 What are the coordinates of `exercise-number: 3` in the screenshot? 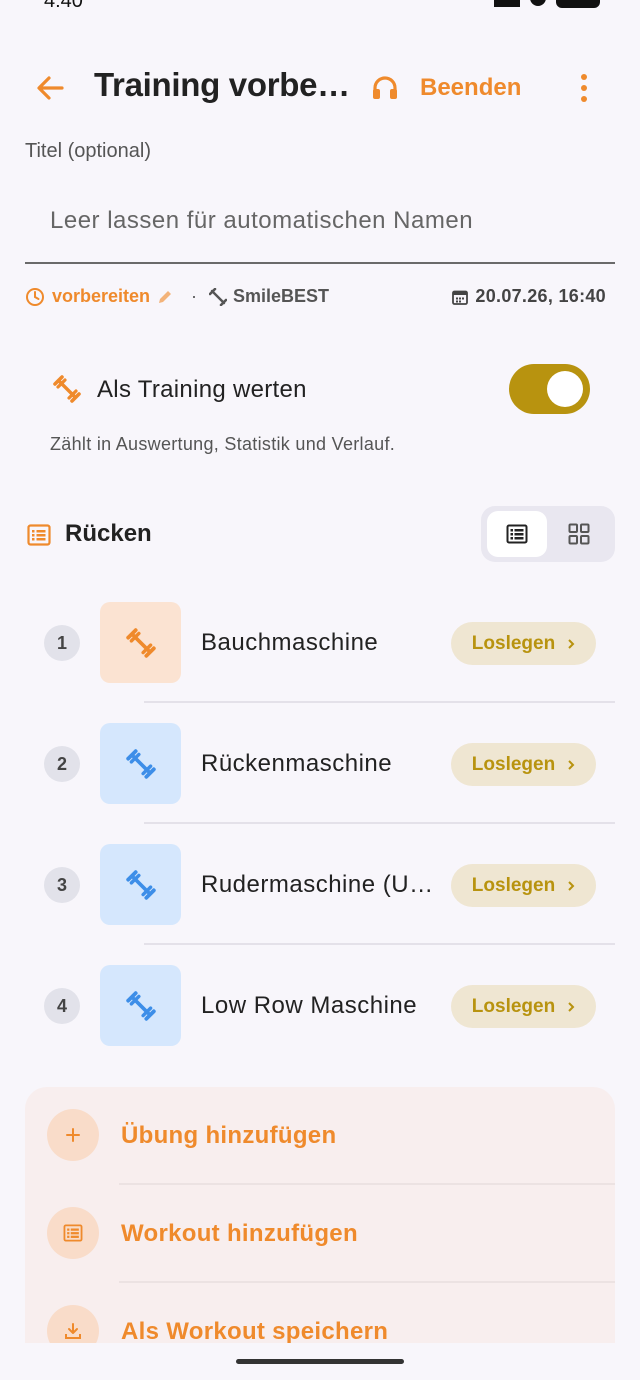 It's located at (62, 885).